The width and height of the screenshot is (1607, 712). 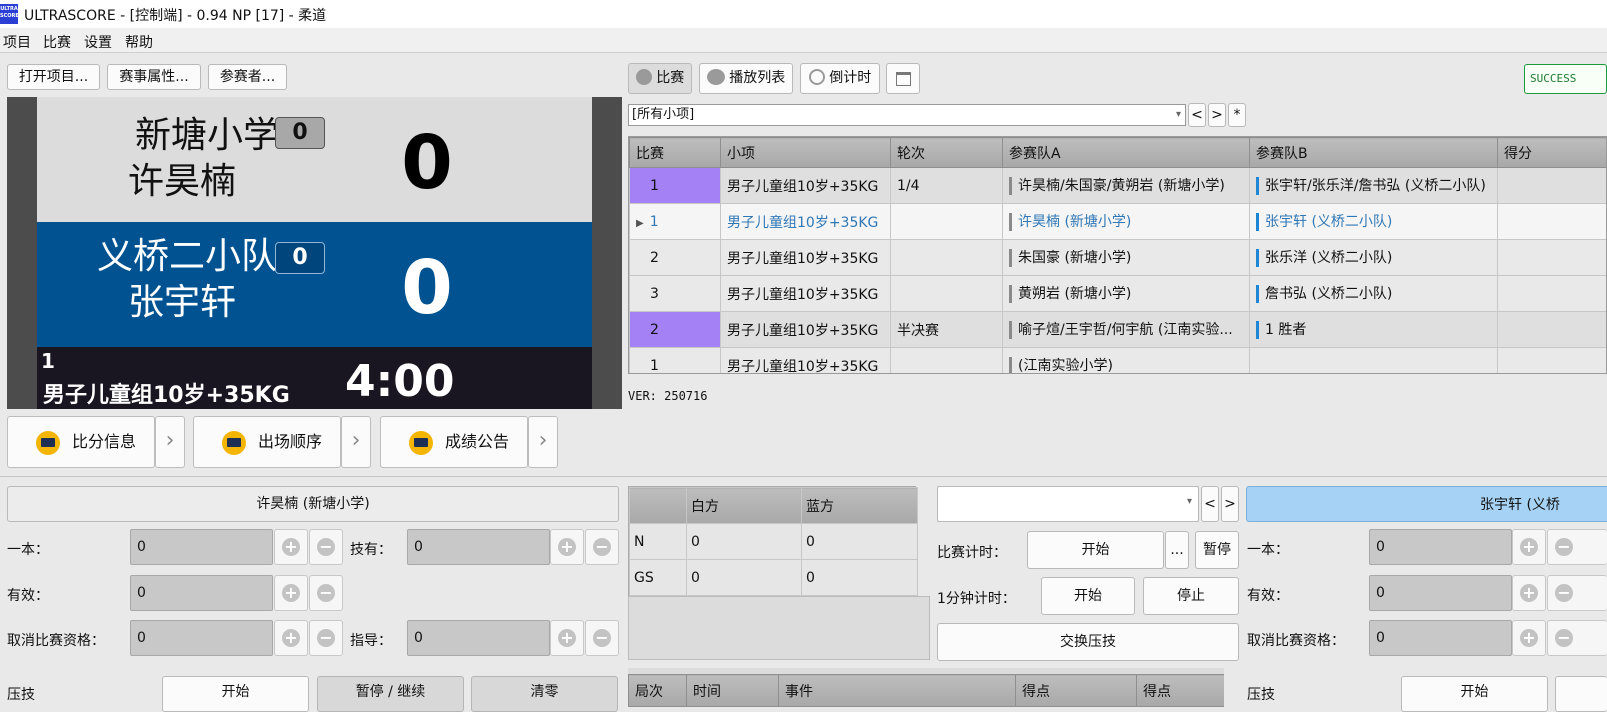 What do you see at coordinates (897, 691) in the screenshot?
I see `events-col-event: 事件` at bounding box center [897, 691].